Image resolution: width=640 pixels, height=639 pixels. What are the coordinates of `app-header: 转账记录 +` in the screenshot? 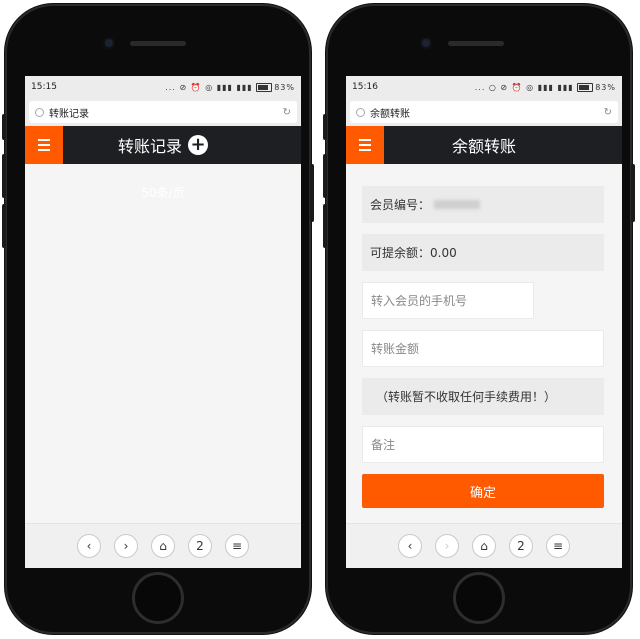 It's located at (163, 145).